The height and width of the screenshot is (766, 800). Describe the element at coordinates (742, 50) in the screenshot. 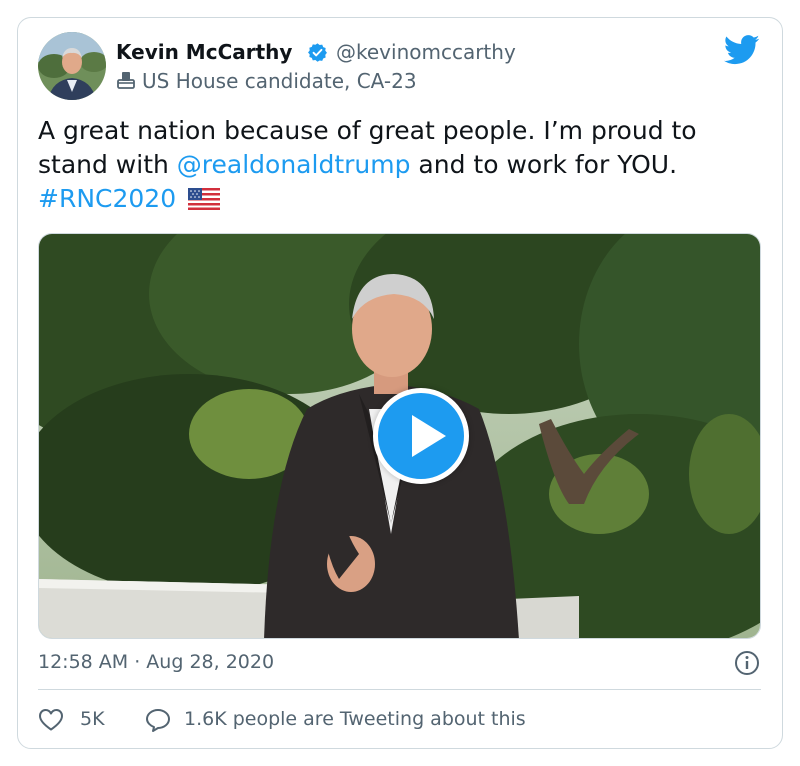

I see `twitter-bird-icon` at that location.